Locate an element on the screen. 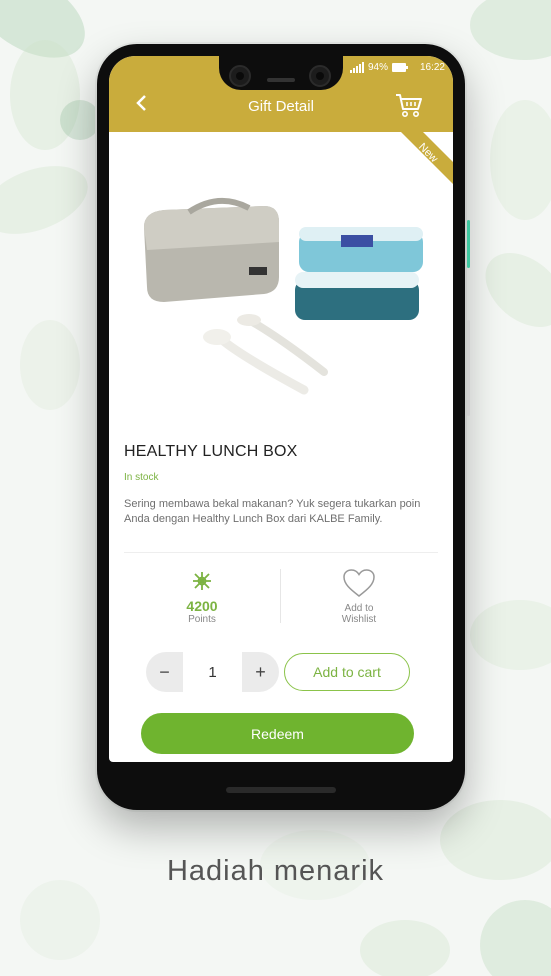 The width and height of the screenshot is (551, 976). stock-status: In stock is located at coordinates (141, 477).